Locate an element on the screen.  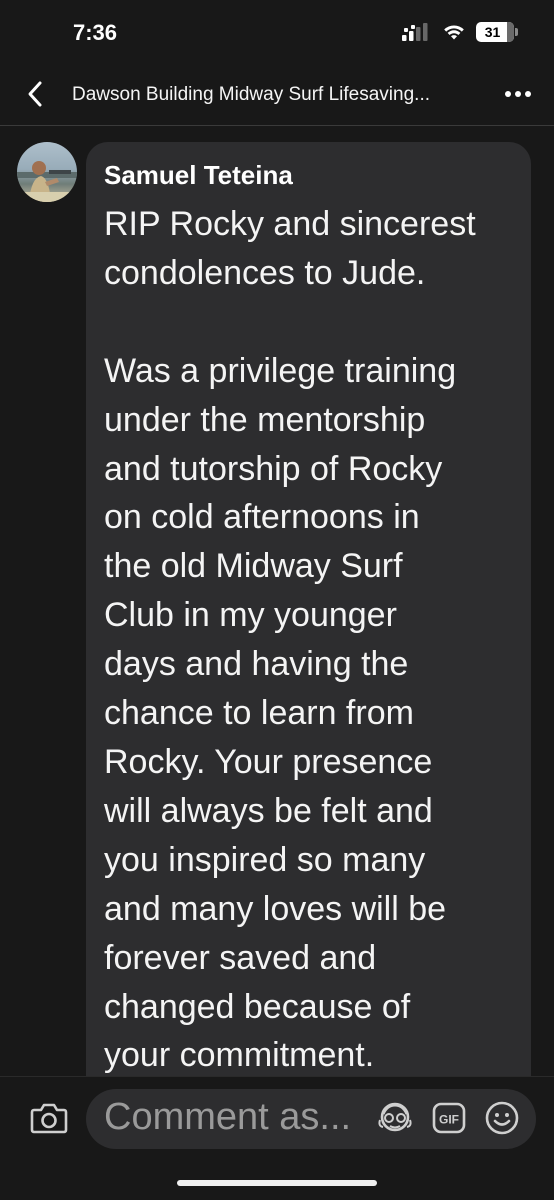
chevron-left-icon is located at coordinates (35, 94).